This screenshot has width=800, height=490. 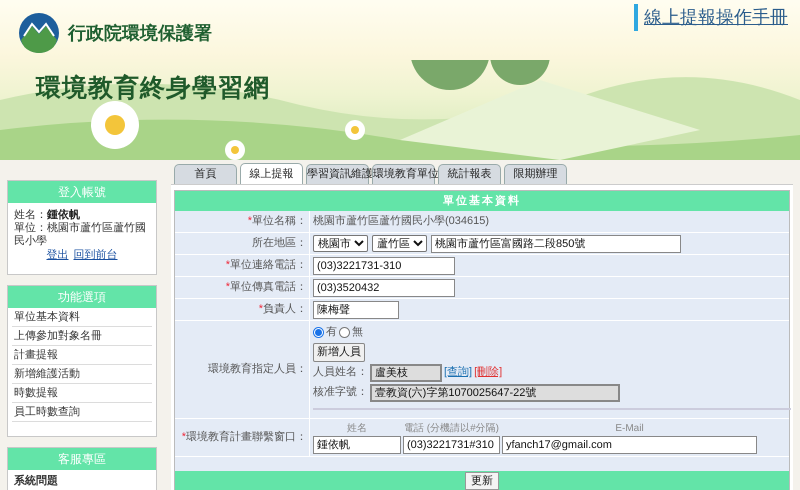 I want to click on input-field: yfanch17@gmail.com, so click(x=629, y=445).